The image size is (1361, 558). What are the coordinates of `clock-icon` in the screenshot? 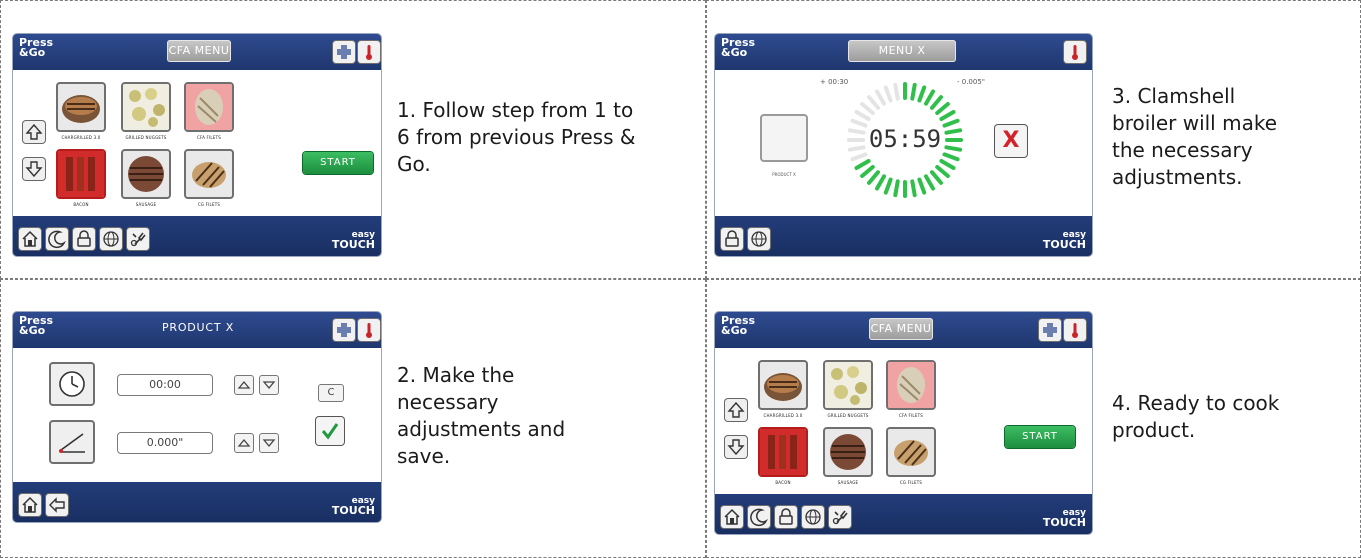 It's located at (72, 384).